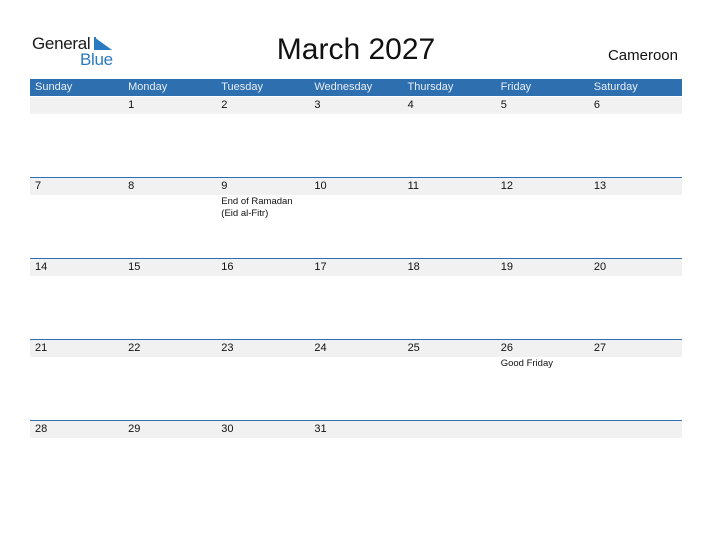  Describe the element at coordinates (320, 429) in the screenshot. I see `day-number: 31` at that location.